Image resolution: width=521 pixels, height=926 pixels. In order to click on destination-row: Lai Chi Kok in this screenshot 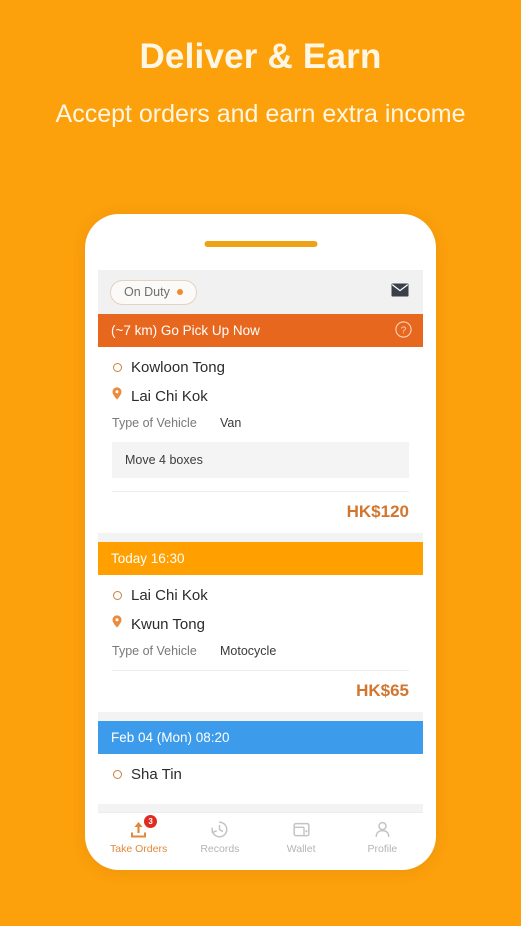, I will do `click(260, 396)`.